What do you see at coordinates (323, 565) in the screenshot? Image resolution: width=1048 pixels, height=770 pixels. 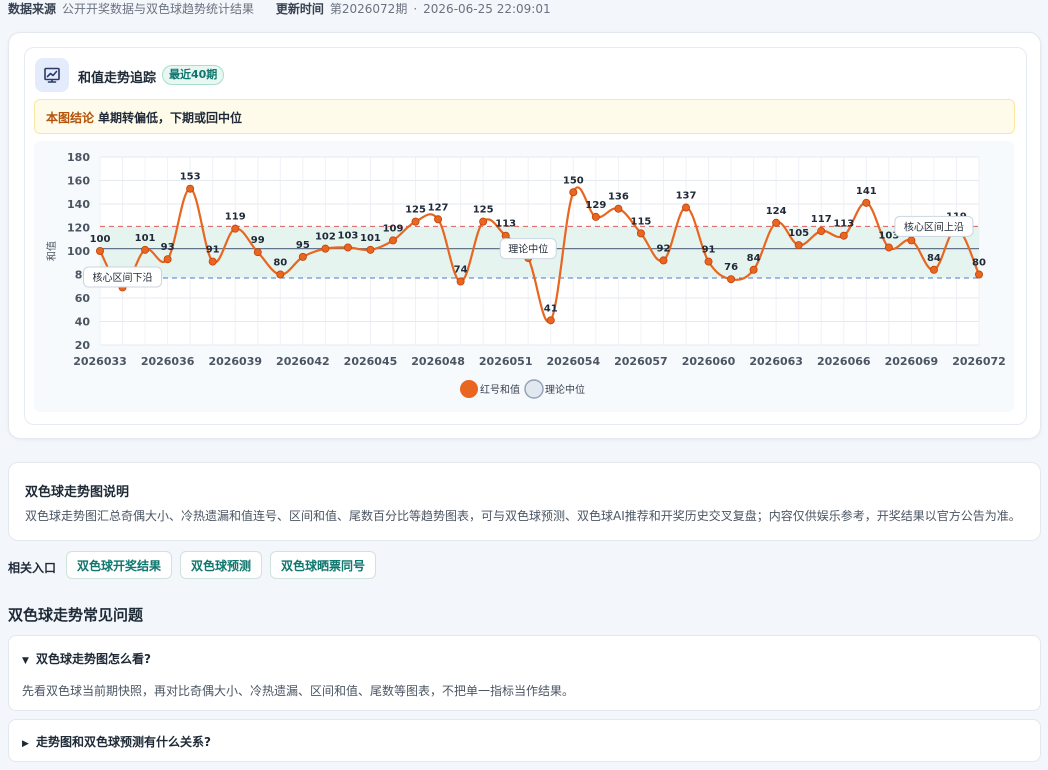 I see `link-ticket-share: 双色球晒票同号` at bounding box center [323, 565].